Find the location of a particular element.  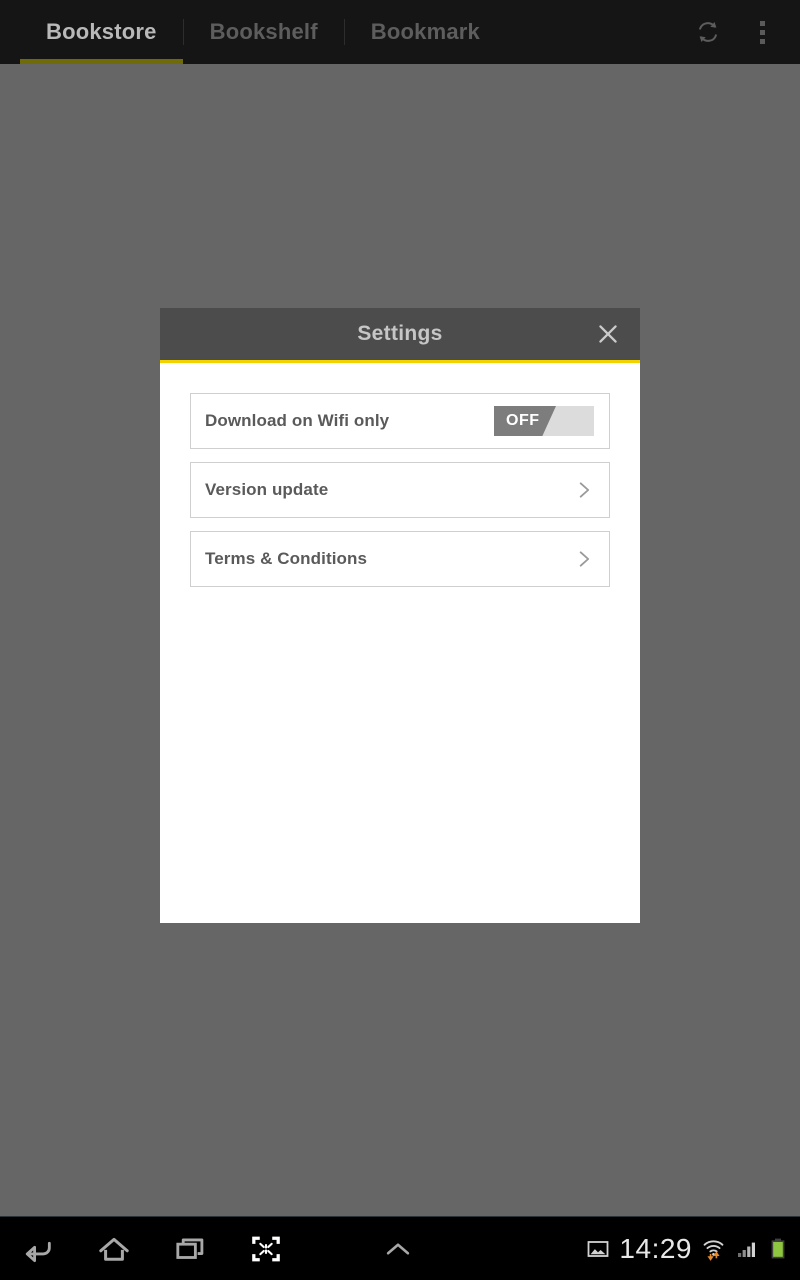

setting-label-download-wifi: Download on Wifi only is located at coordinates (297, 420).